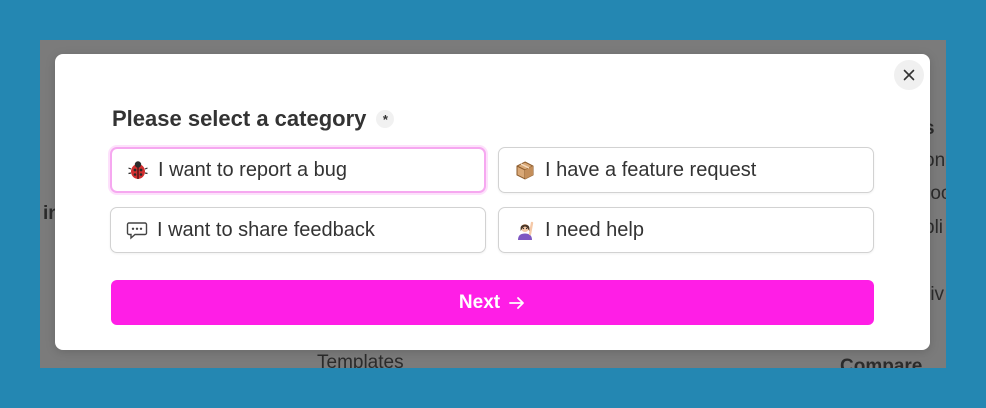  I want to click on option-share-feedback: I want to share feedback, so click(298, 230).